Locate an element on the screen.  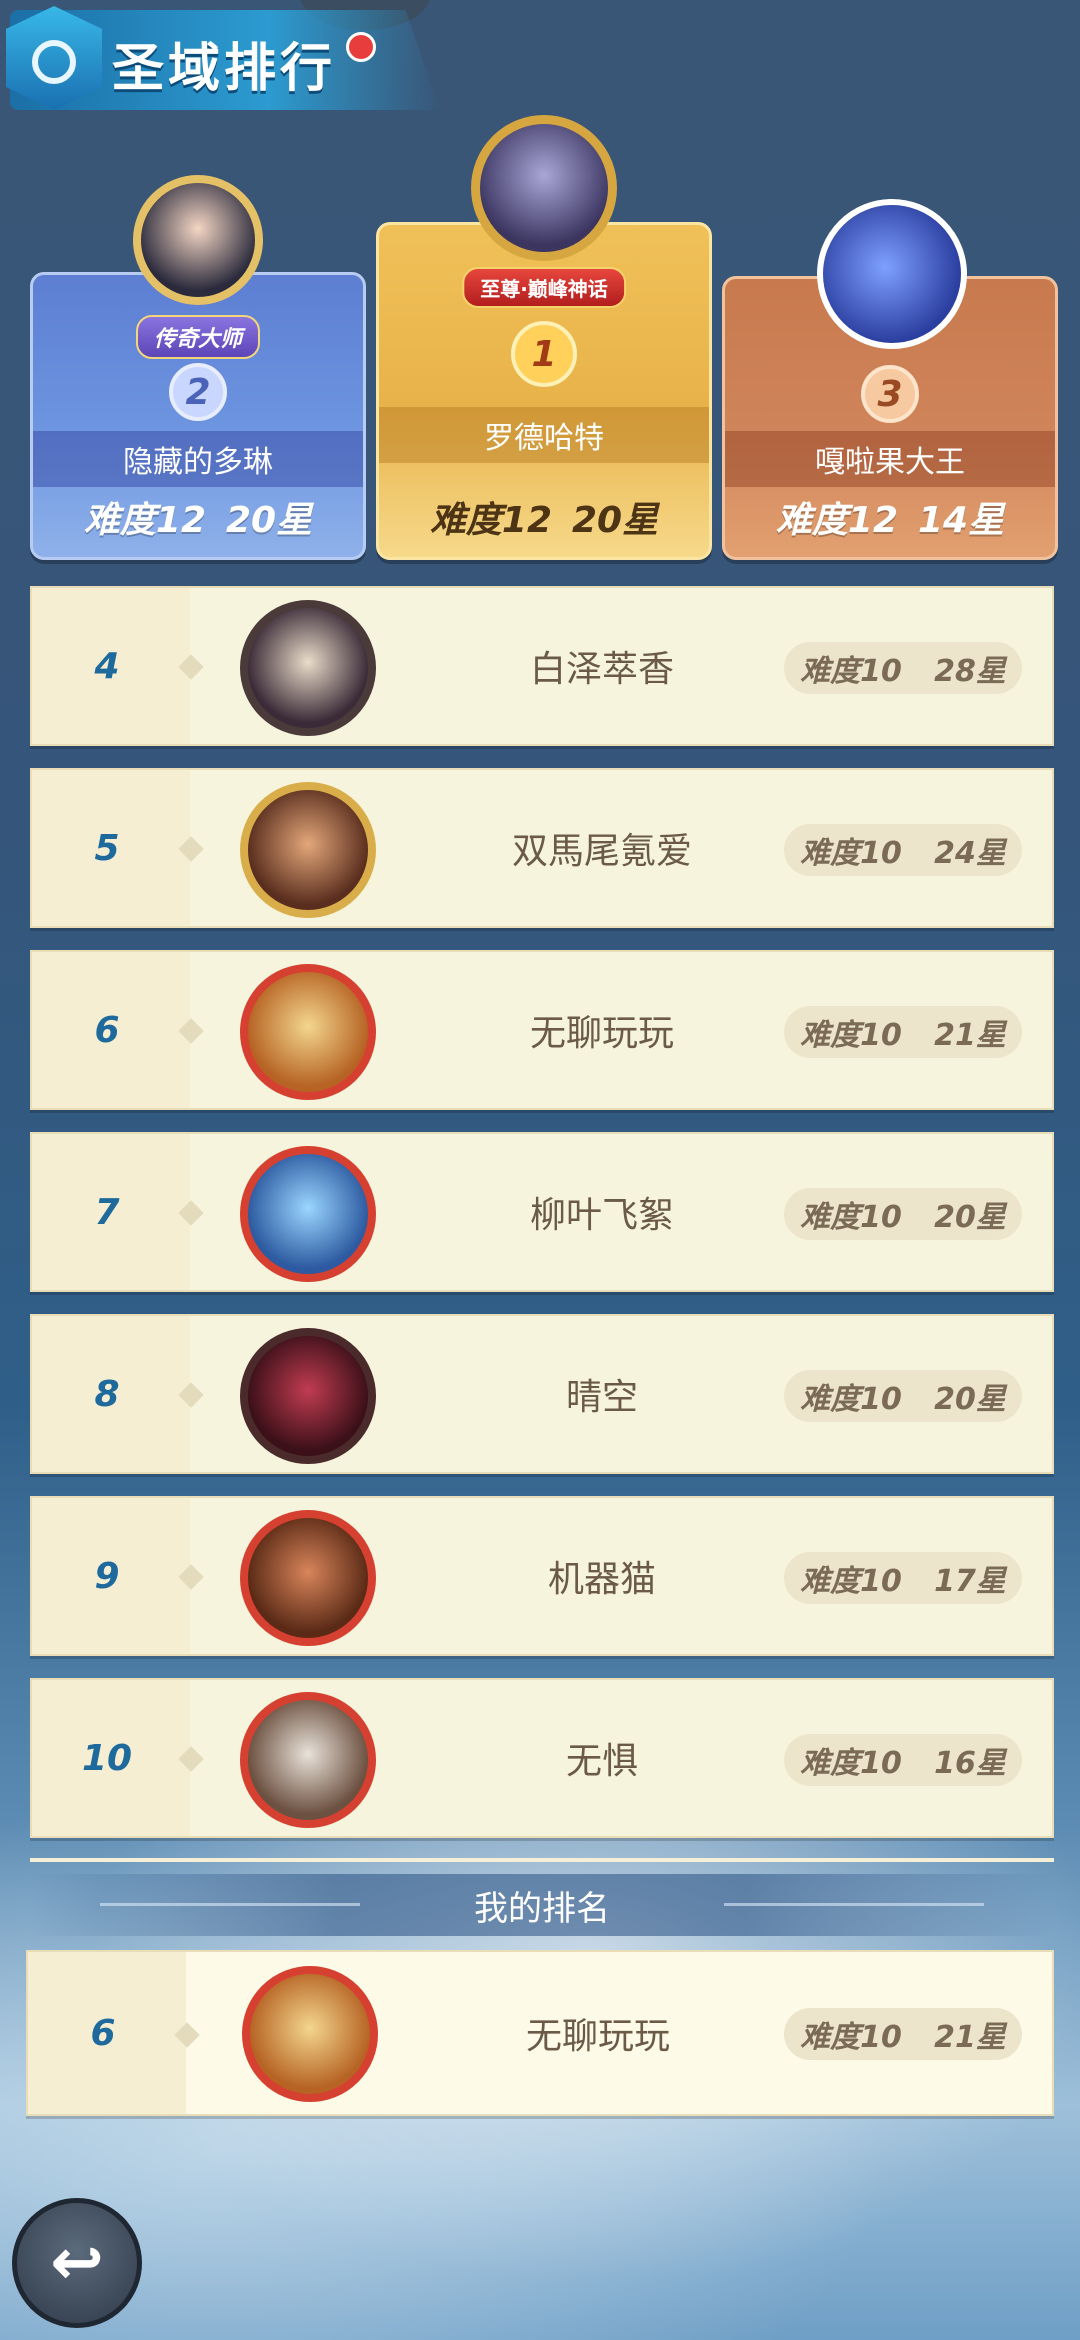
player-name: 白泽萃香 is located at coordinates (601, 669).